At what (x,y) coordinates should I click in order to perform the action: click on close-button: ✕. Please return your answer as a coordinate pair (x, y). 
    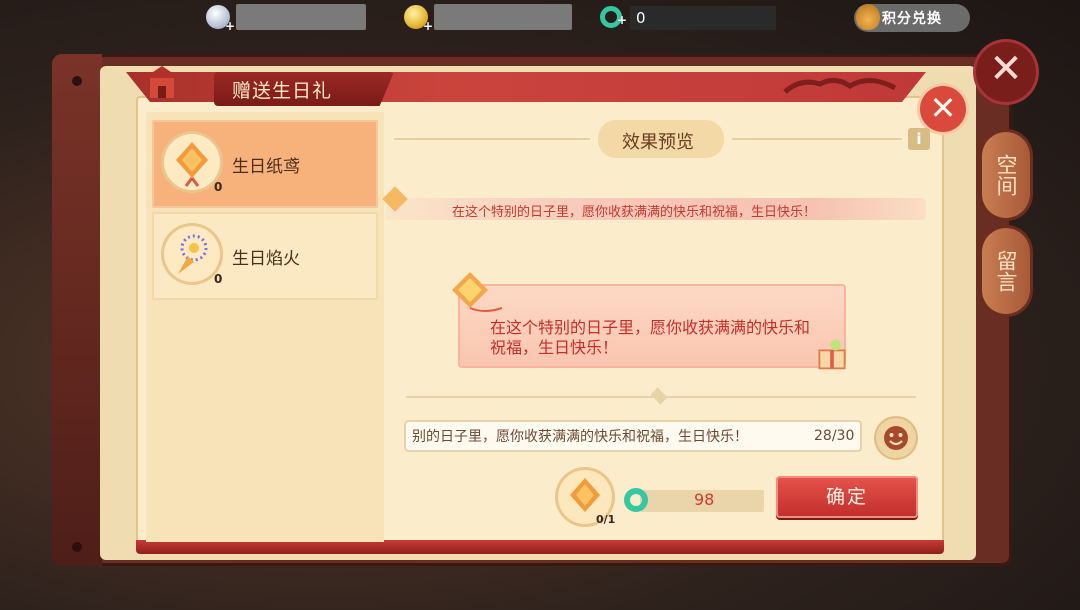
    Looking at the image, I should click on (943, 109).